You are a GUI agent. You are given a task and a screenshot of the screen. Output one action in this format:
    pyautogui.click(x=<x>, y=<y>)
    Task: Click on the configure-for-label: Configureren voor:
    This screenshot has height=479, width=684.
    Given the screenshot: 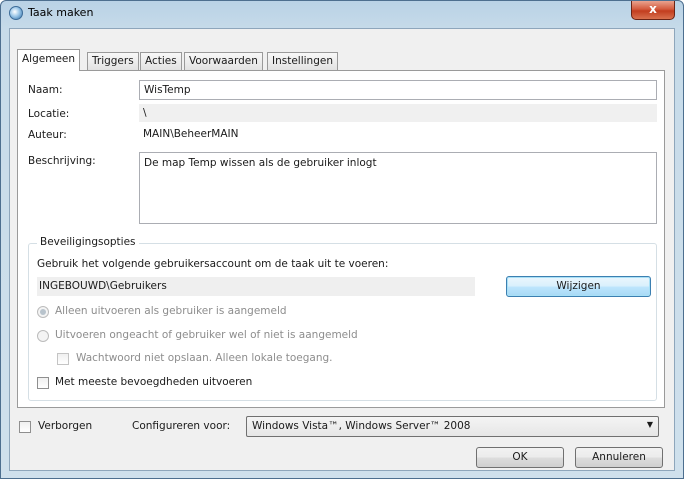 What is the action you would take?
    pyautogui.click(x=181, y=426)
    